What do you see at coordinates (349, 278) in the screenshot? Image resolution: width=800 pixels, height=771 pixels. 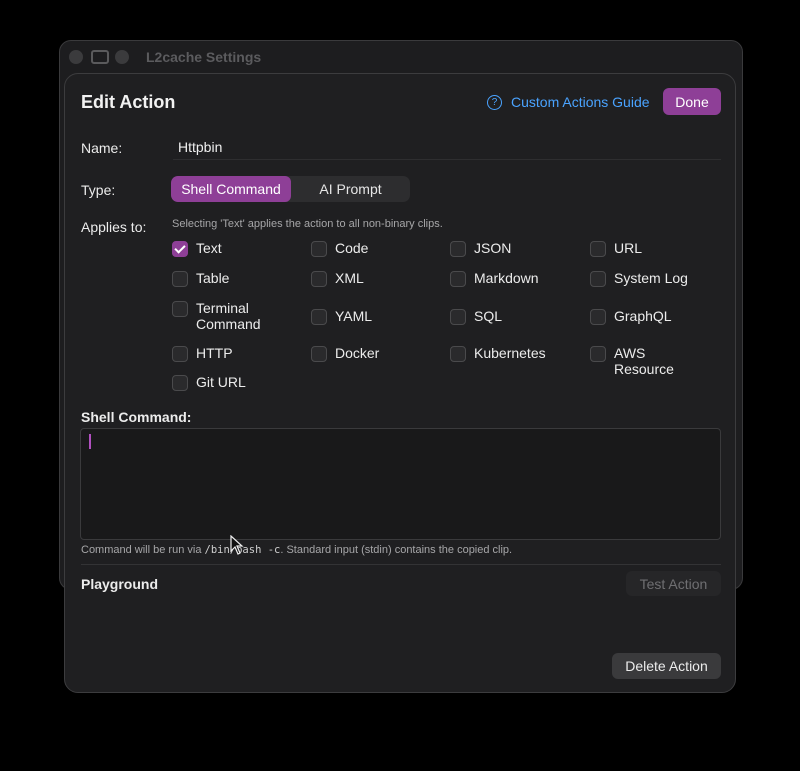 I see `checkbox-label: XML` at bounding box center [349, 278].